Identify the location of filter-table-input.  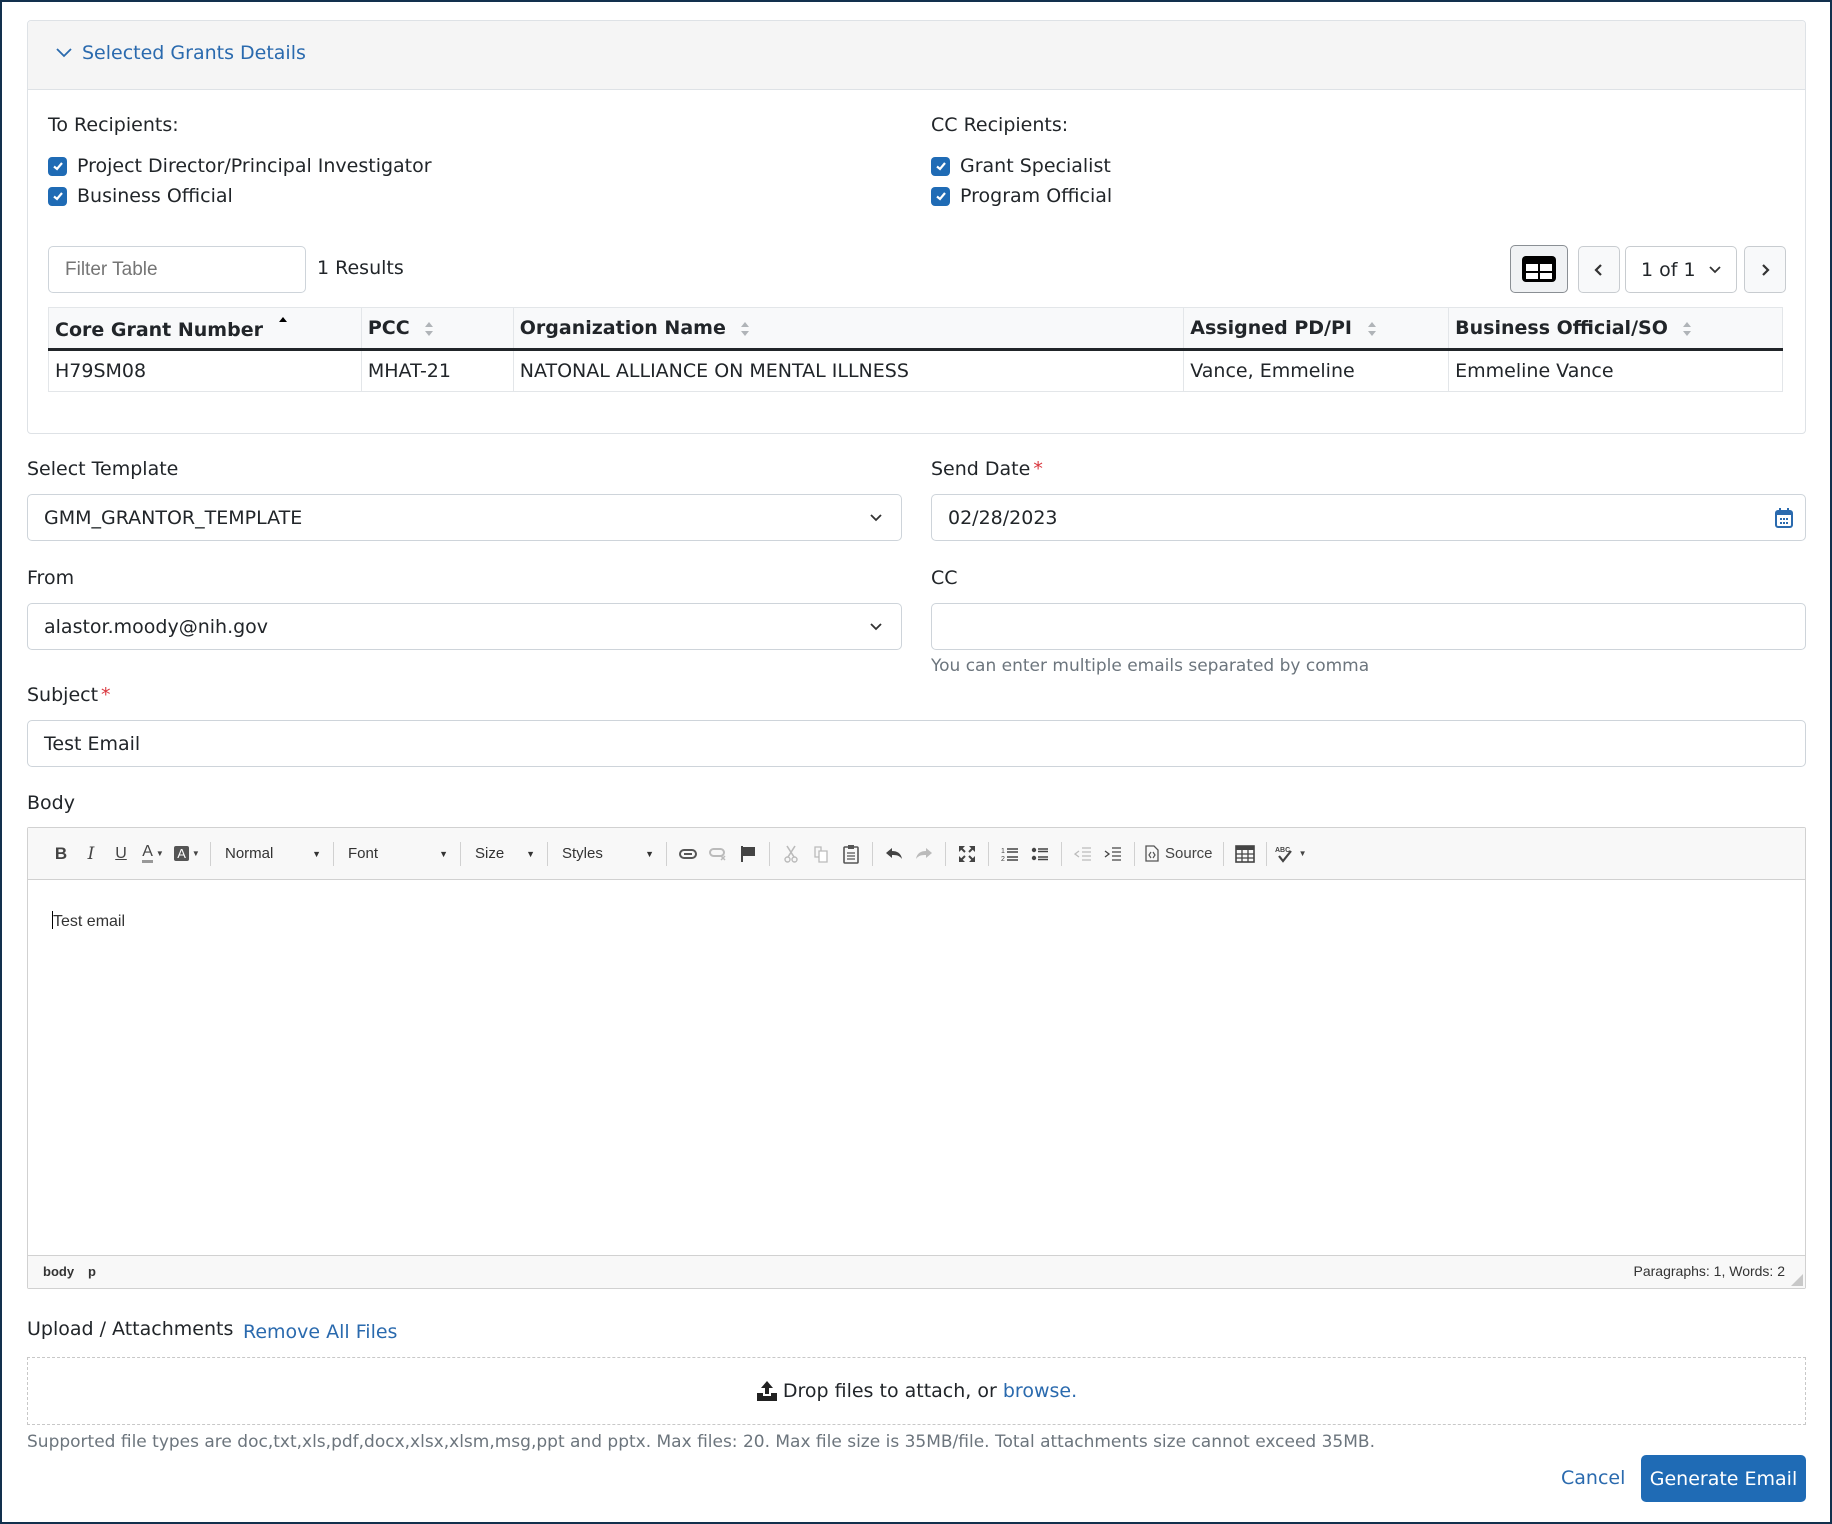
(177, 269).